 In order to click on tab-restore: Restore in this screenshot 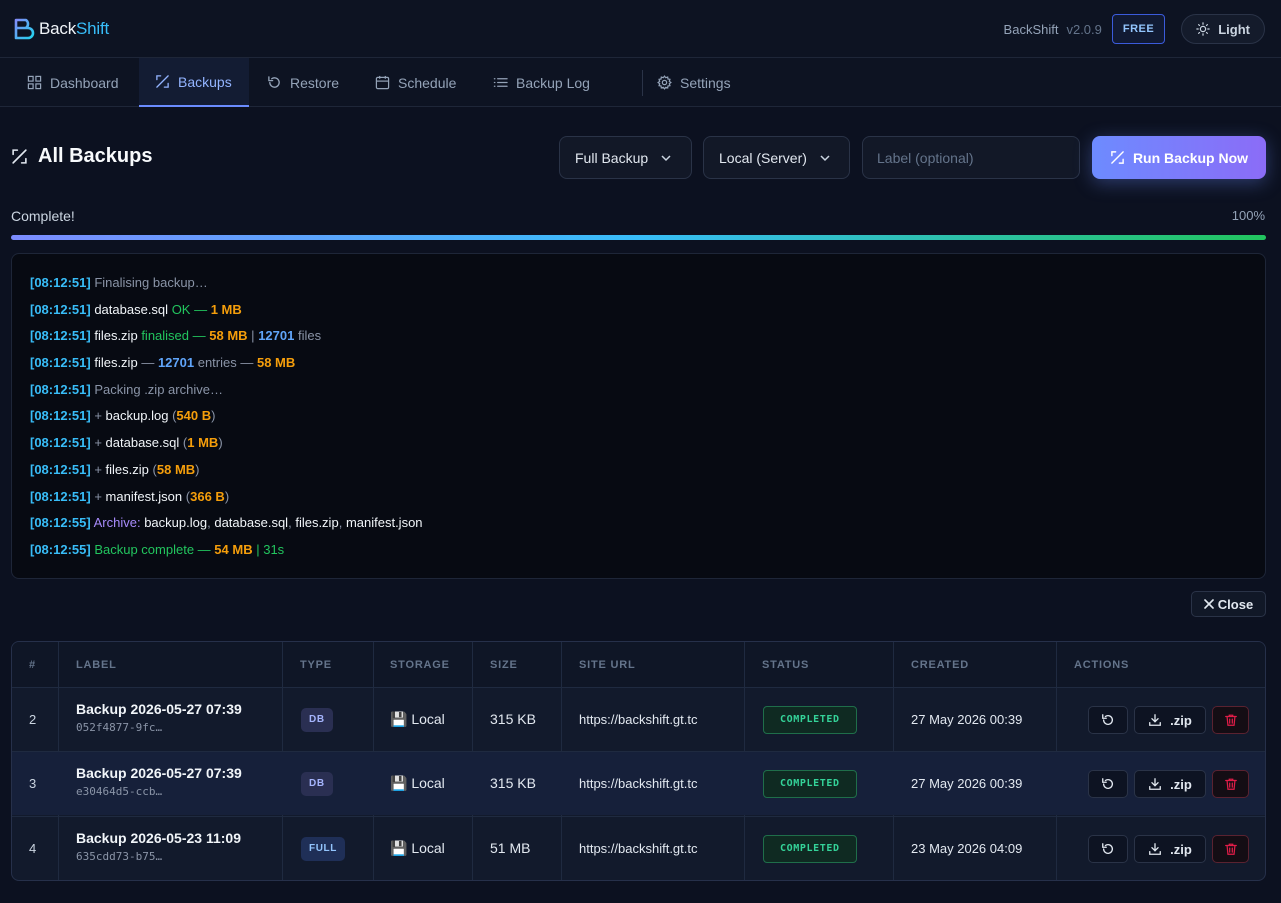, I will do `click(303, 82)`.